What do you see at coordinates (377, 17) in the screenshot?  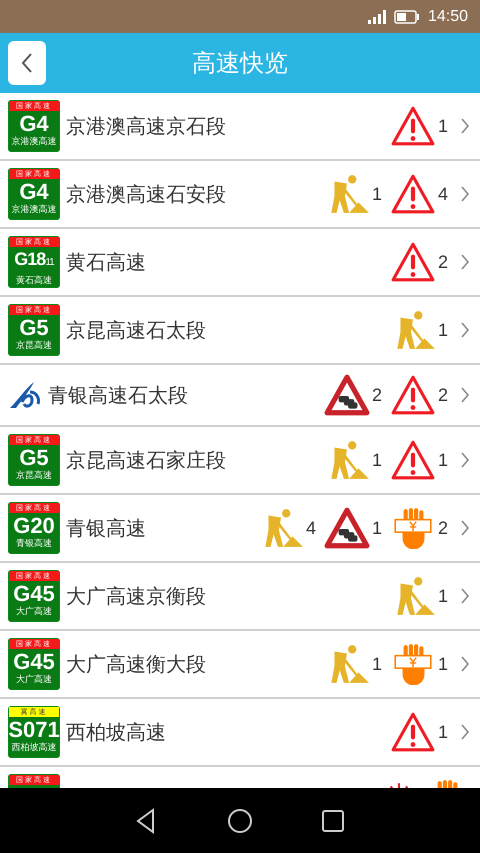 I see `signal-icon` at bounding box center [377, 17].